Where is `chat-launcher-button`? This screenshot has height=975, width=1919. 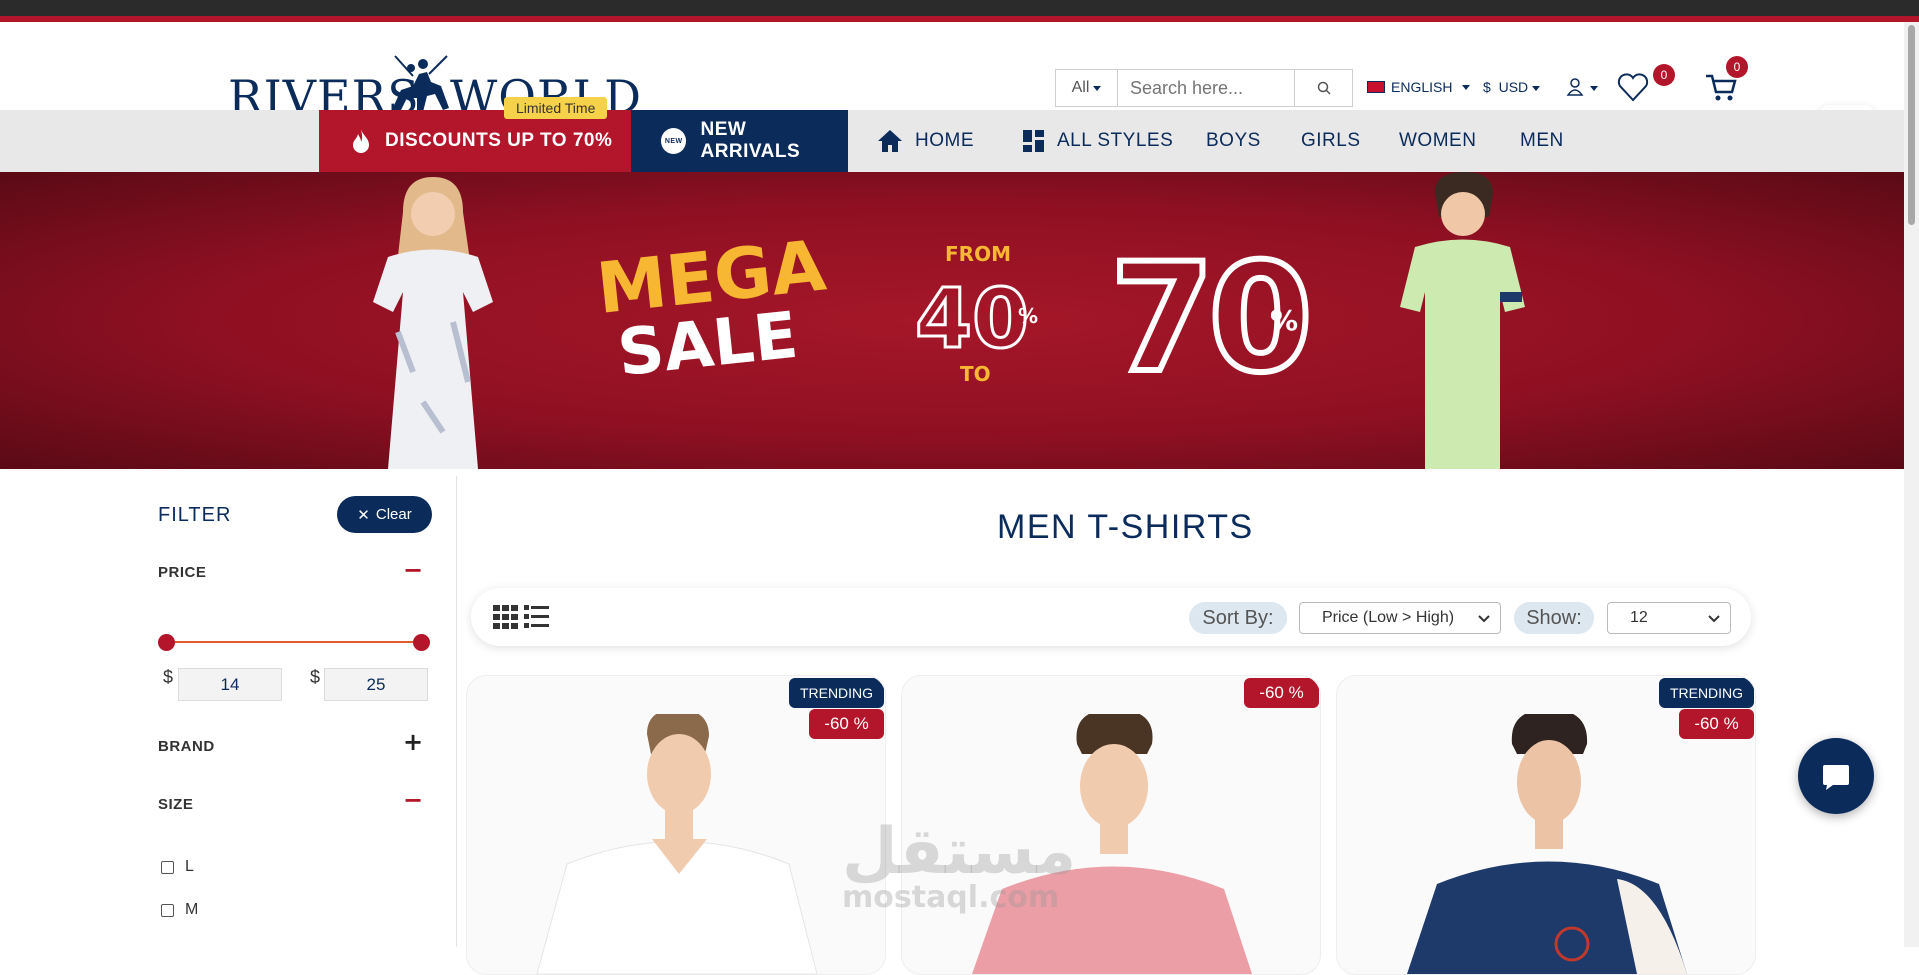
chat-launcher-button is located at coordinates (1836, 776).